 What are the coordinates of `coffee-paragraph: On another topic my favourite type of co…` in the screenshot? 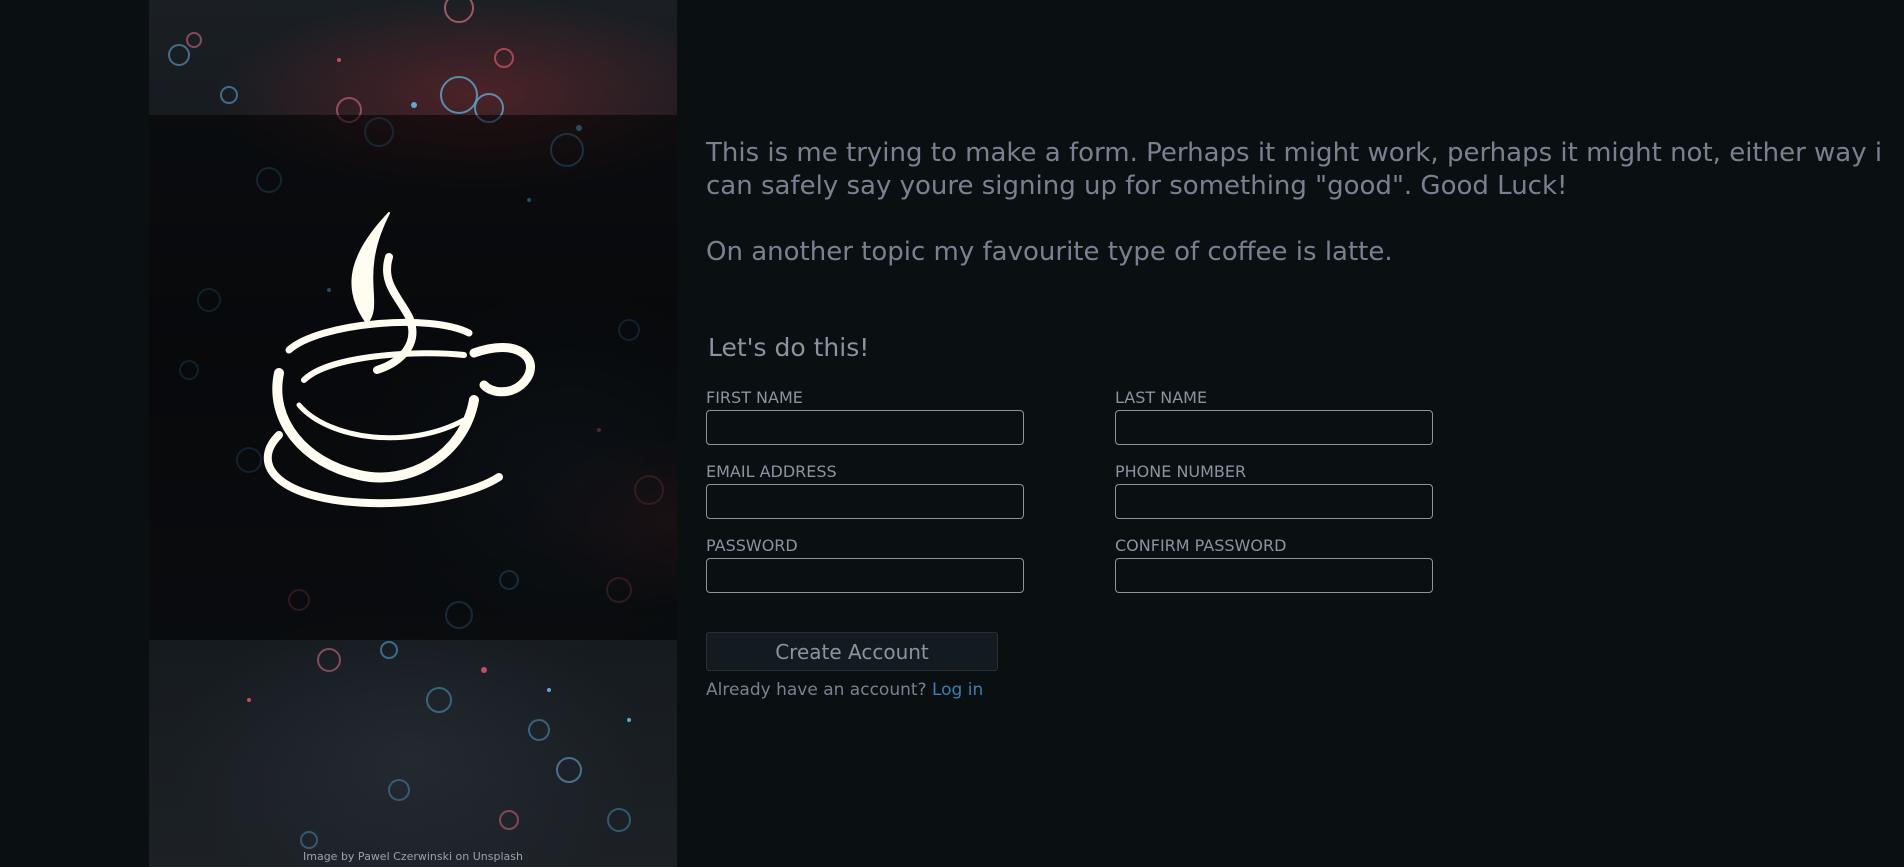 It's located at (1049, 252).